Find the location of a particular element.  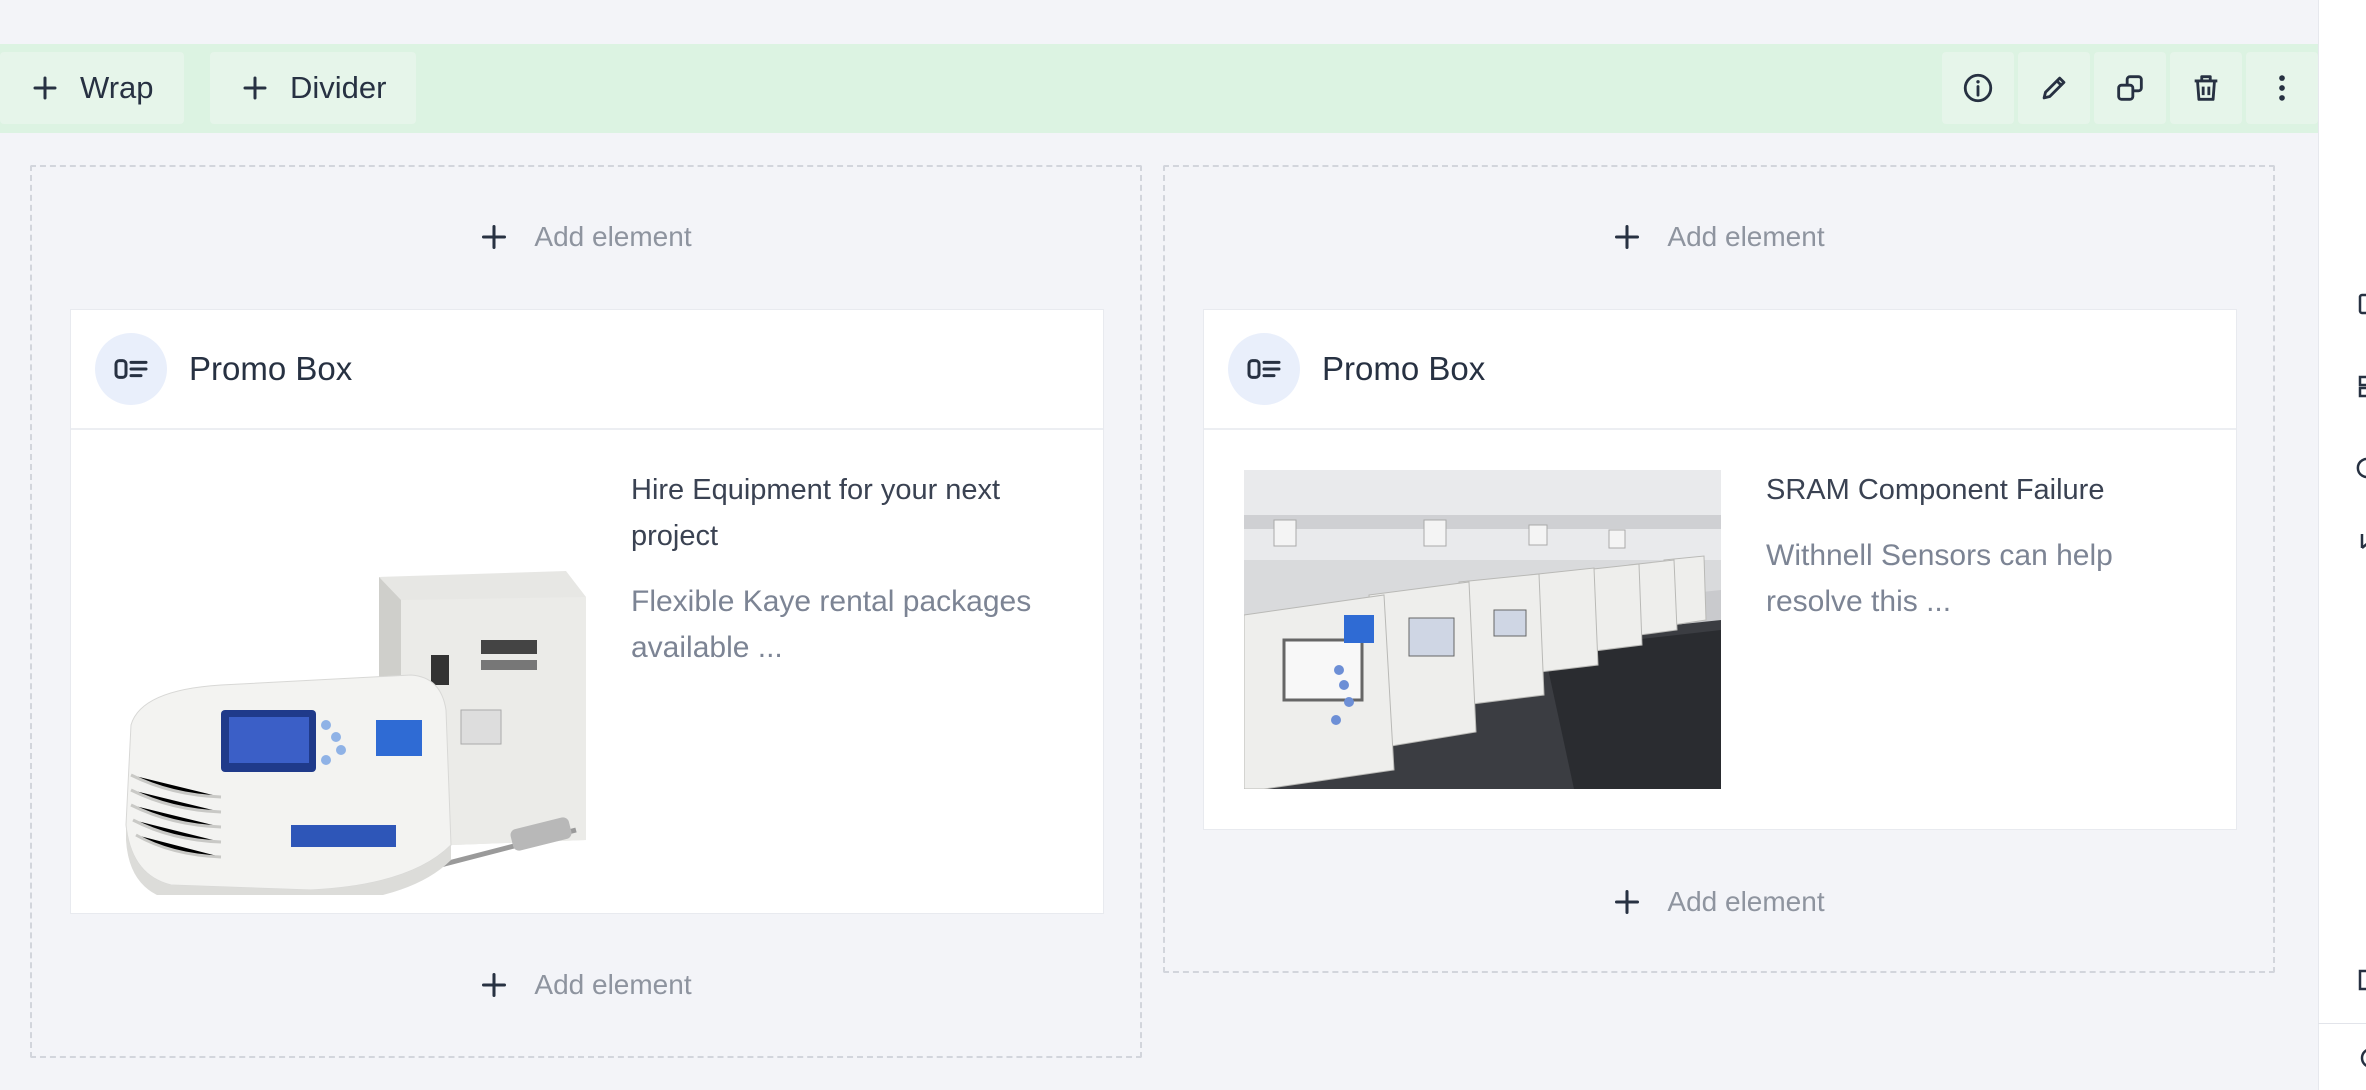

info-icon is located at coordinates (1978, 88).